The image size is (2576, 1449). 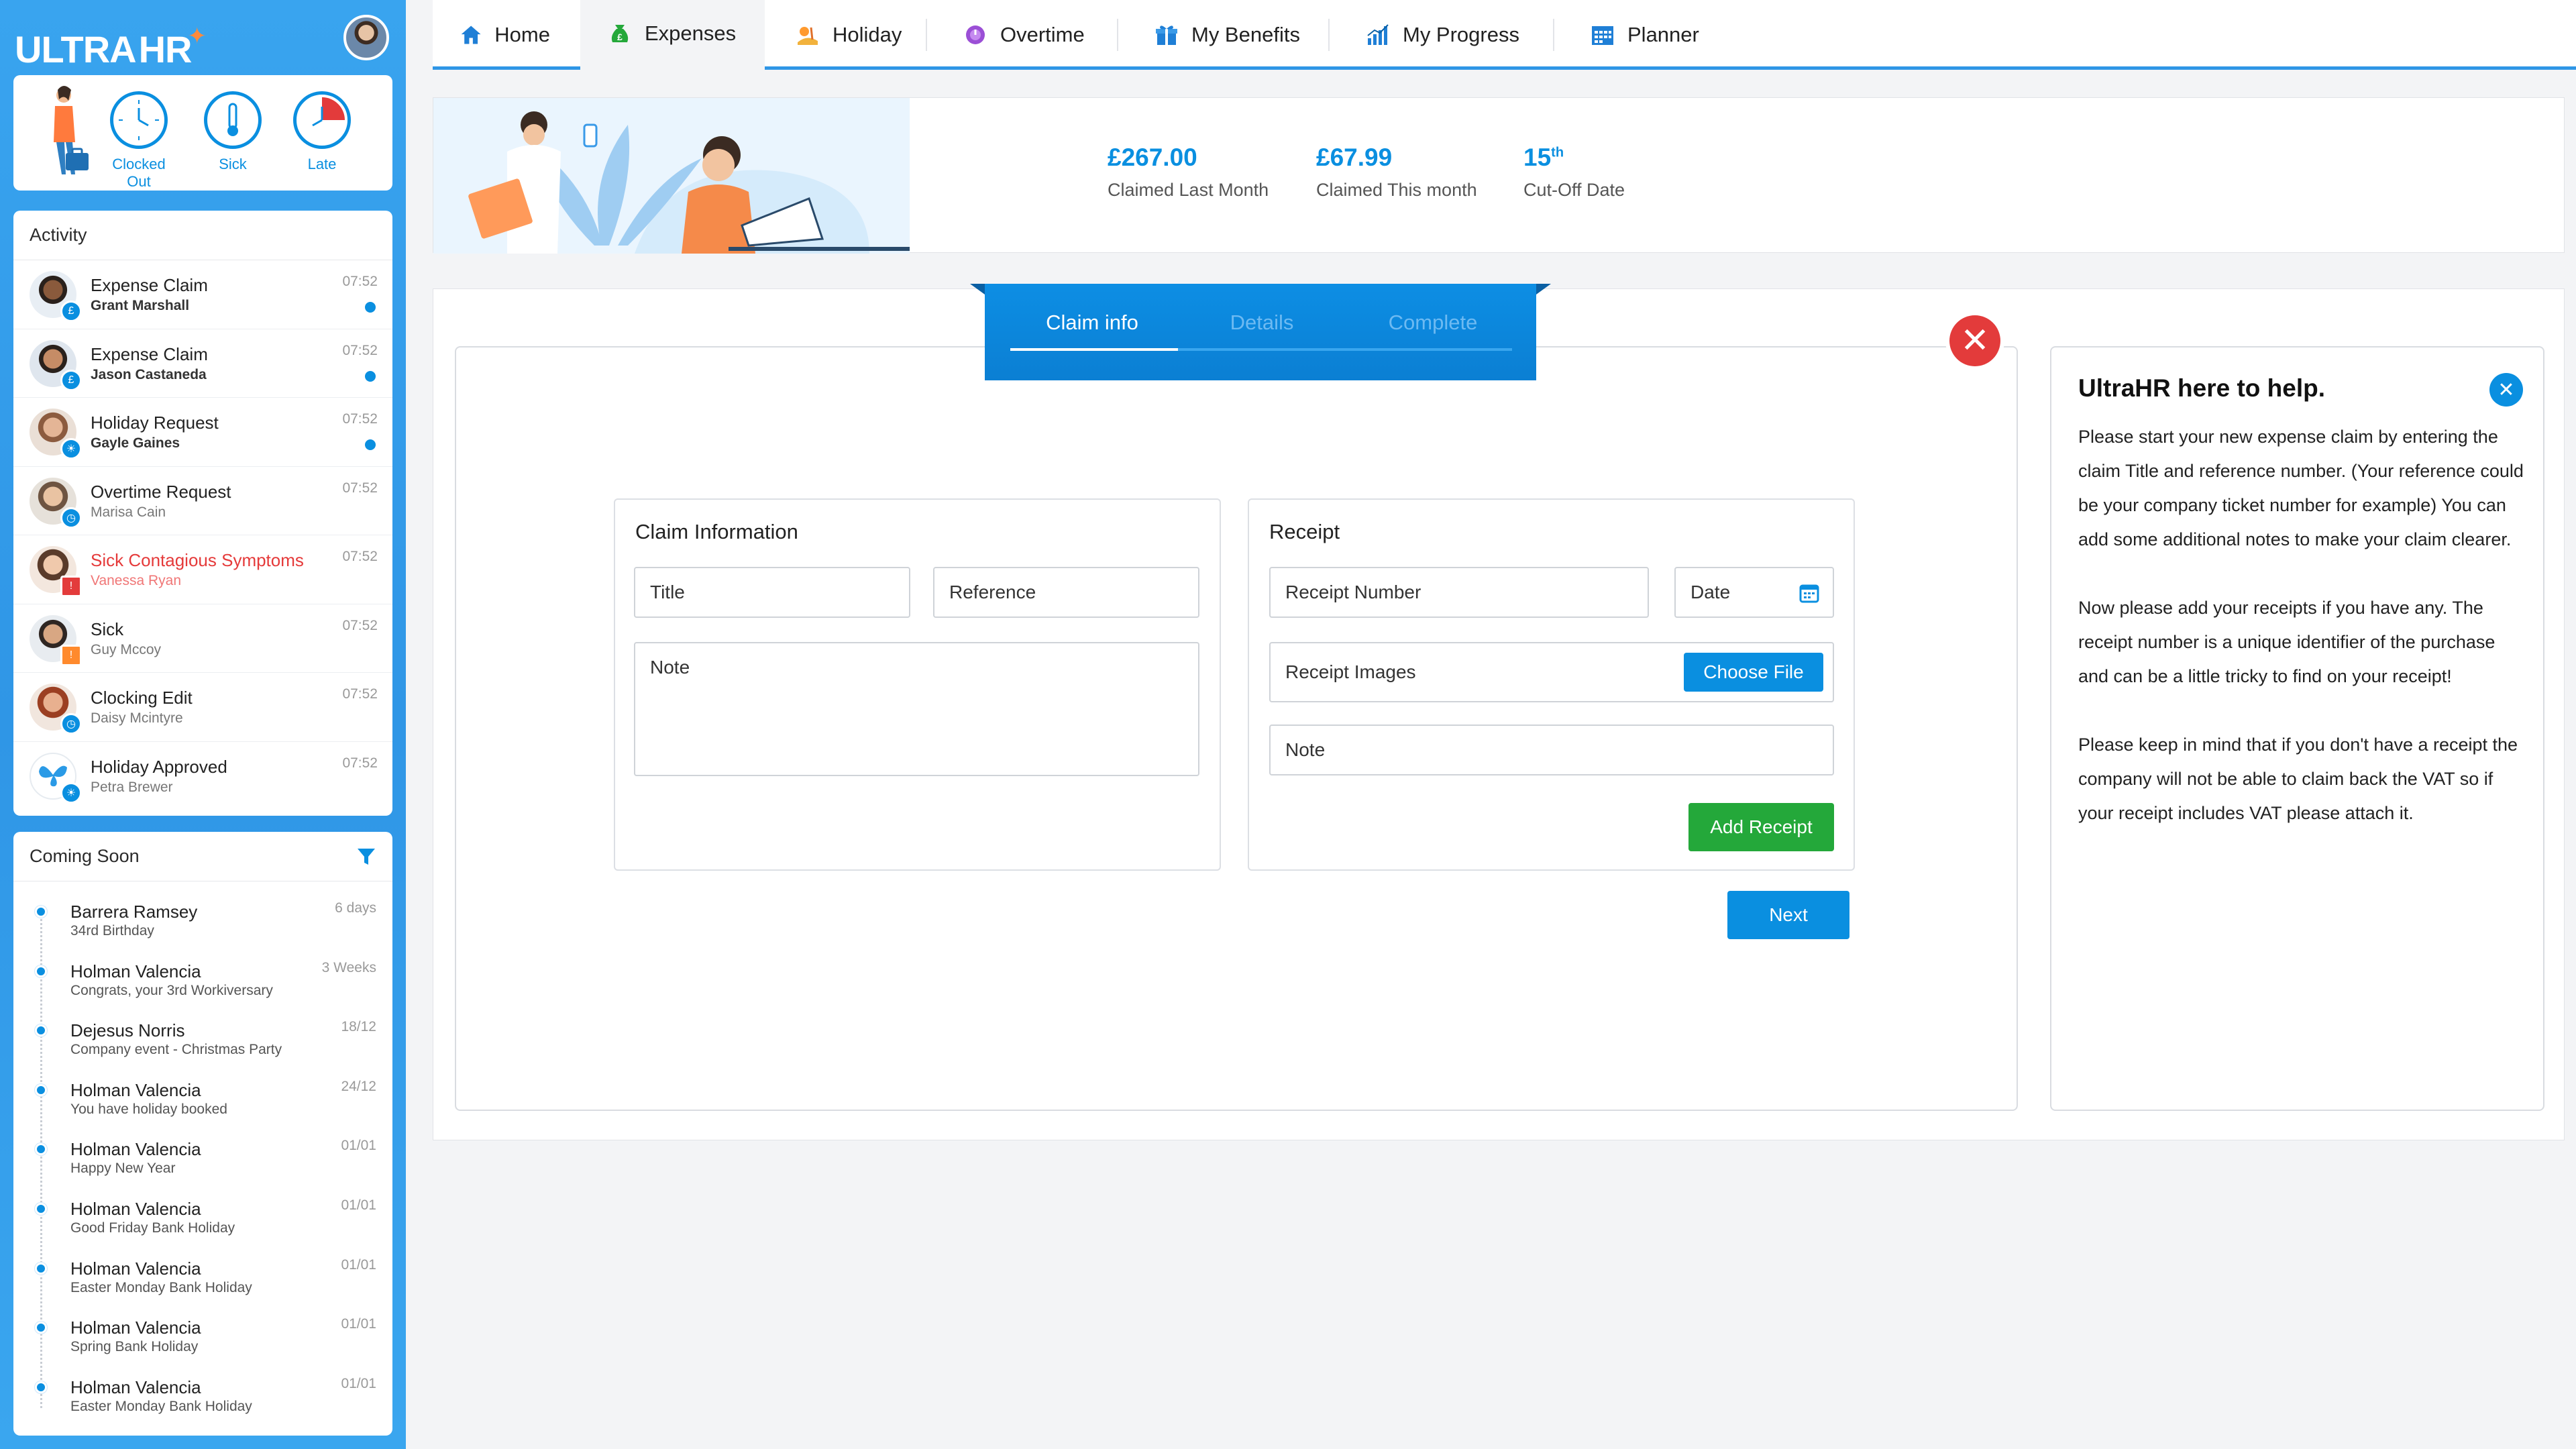 I want to click on tab-my-benefits: My Benefits, so click(x=1227, y=35).